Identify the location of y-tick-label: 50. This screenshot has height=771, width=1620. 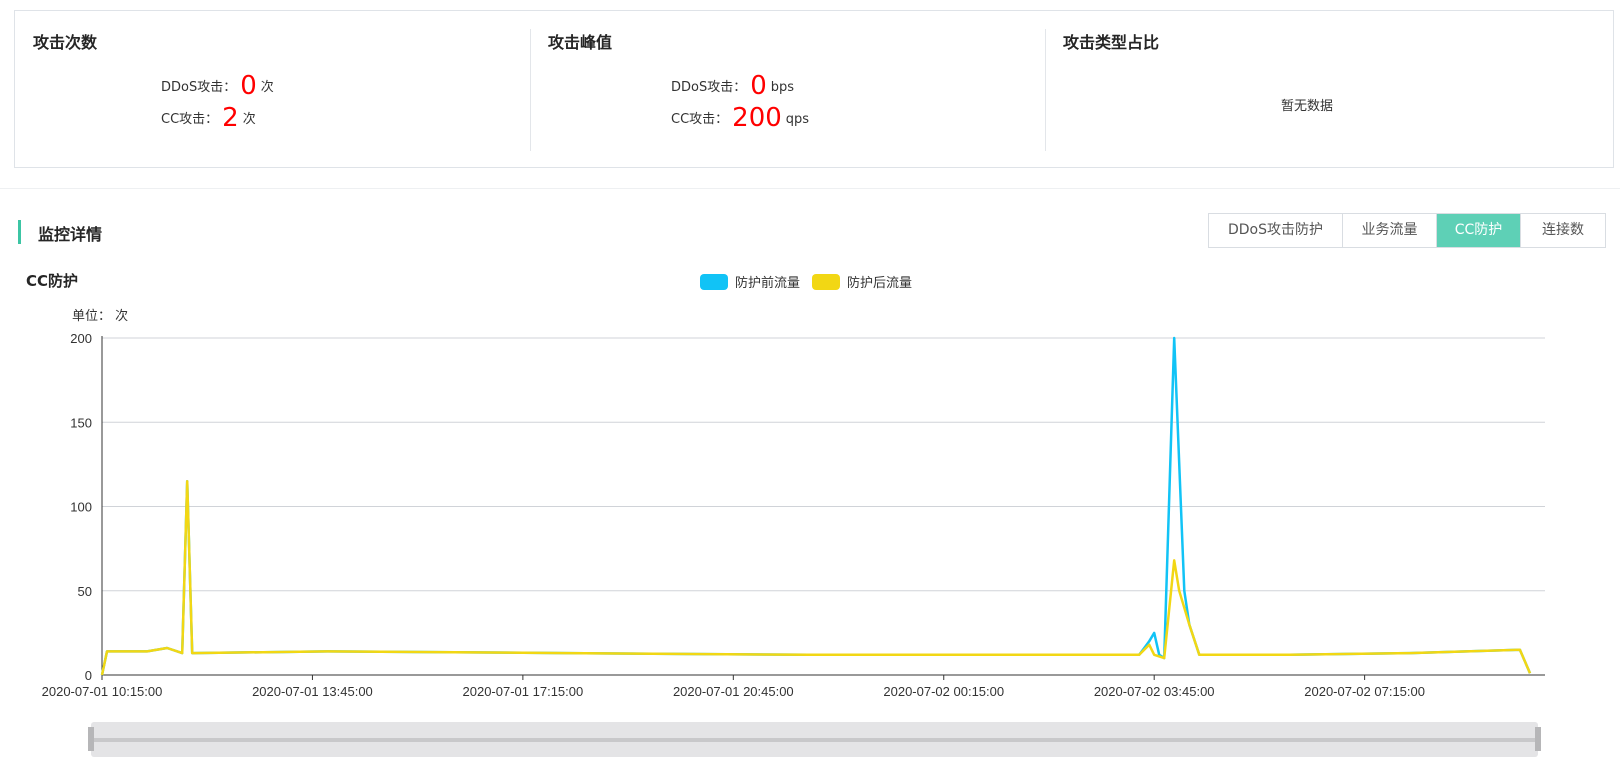
(85, 591).